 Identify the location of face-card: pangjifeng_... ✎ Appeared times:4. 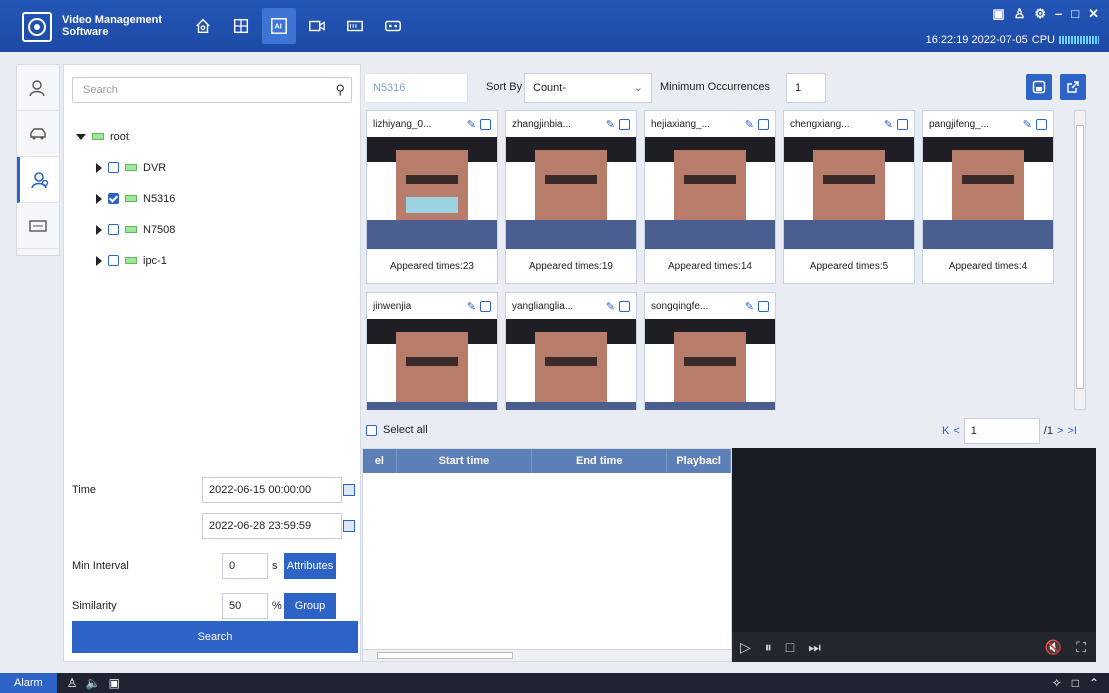
(988, 197).